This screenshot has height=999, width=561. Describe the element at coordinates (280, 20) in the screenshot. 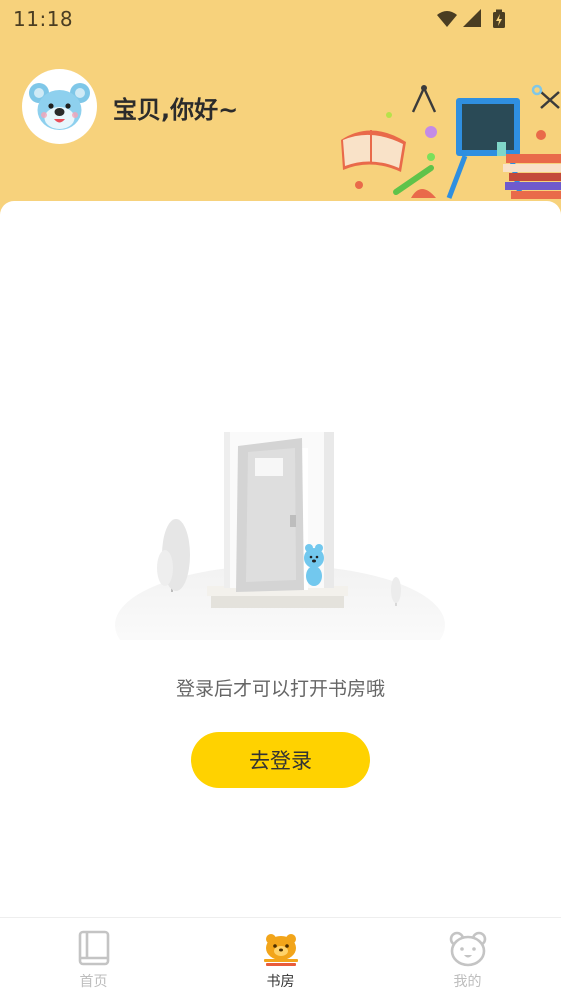

I see `status-bar: 11:18` at that location.